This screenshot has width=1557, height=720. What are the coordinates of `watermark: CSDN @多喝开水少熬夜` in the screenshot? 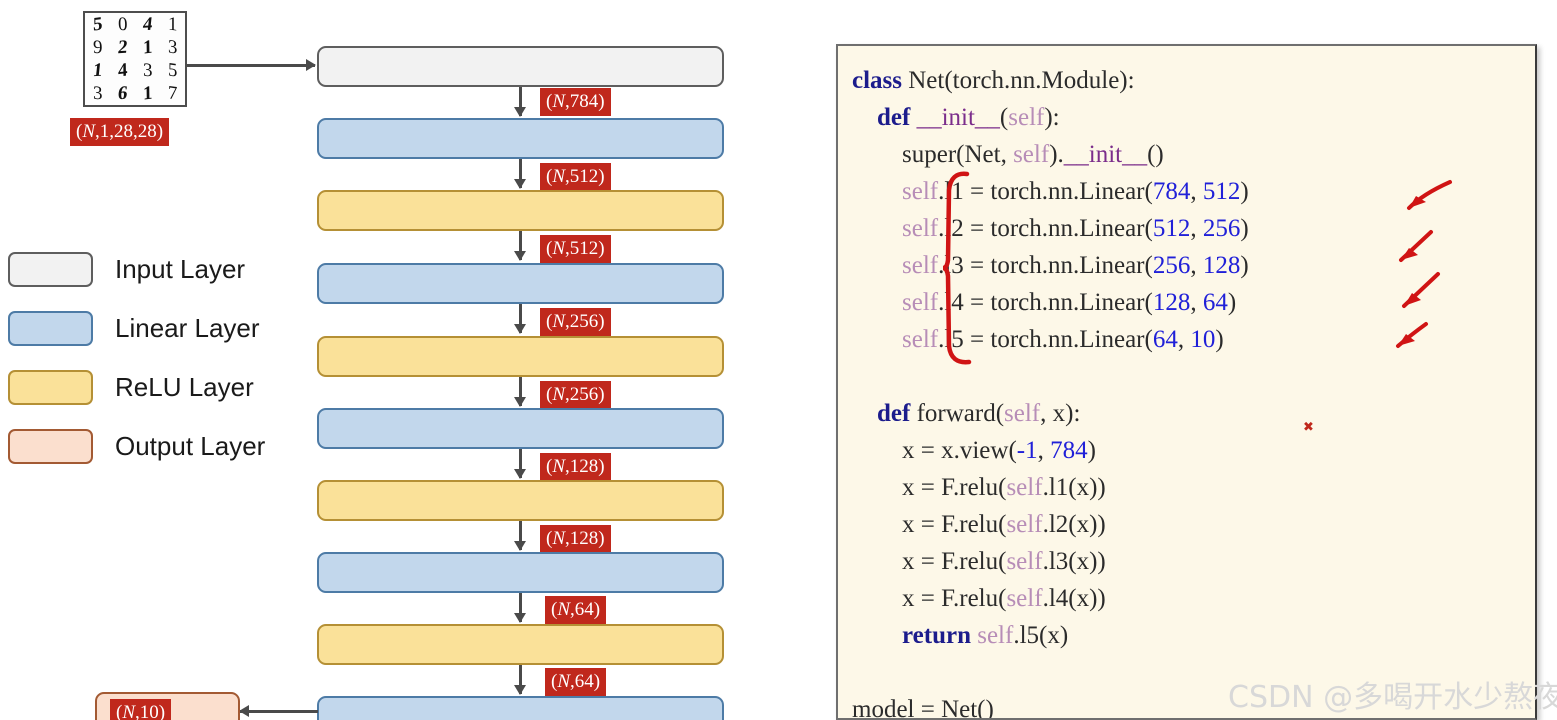 It's located at (1392, 697).